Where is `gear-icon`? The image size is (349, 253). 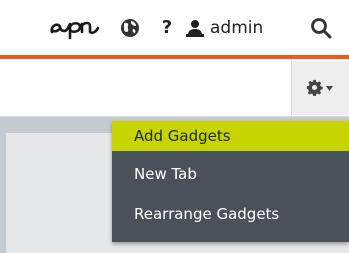
gear-icon is located at coordinates (314, 87).